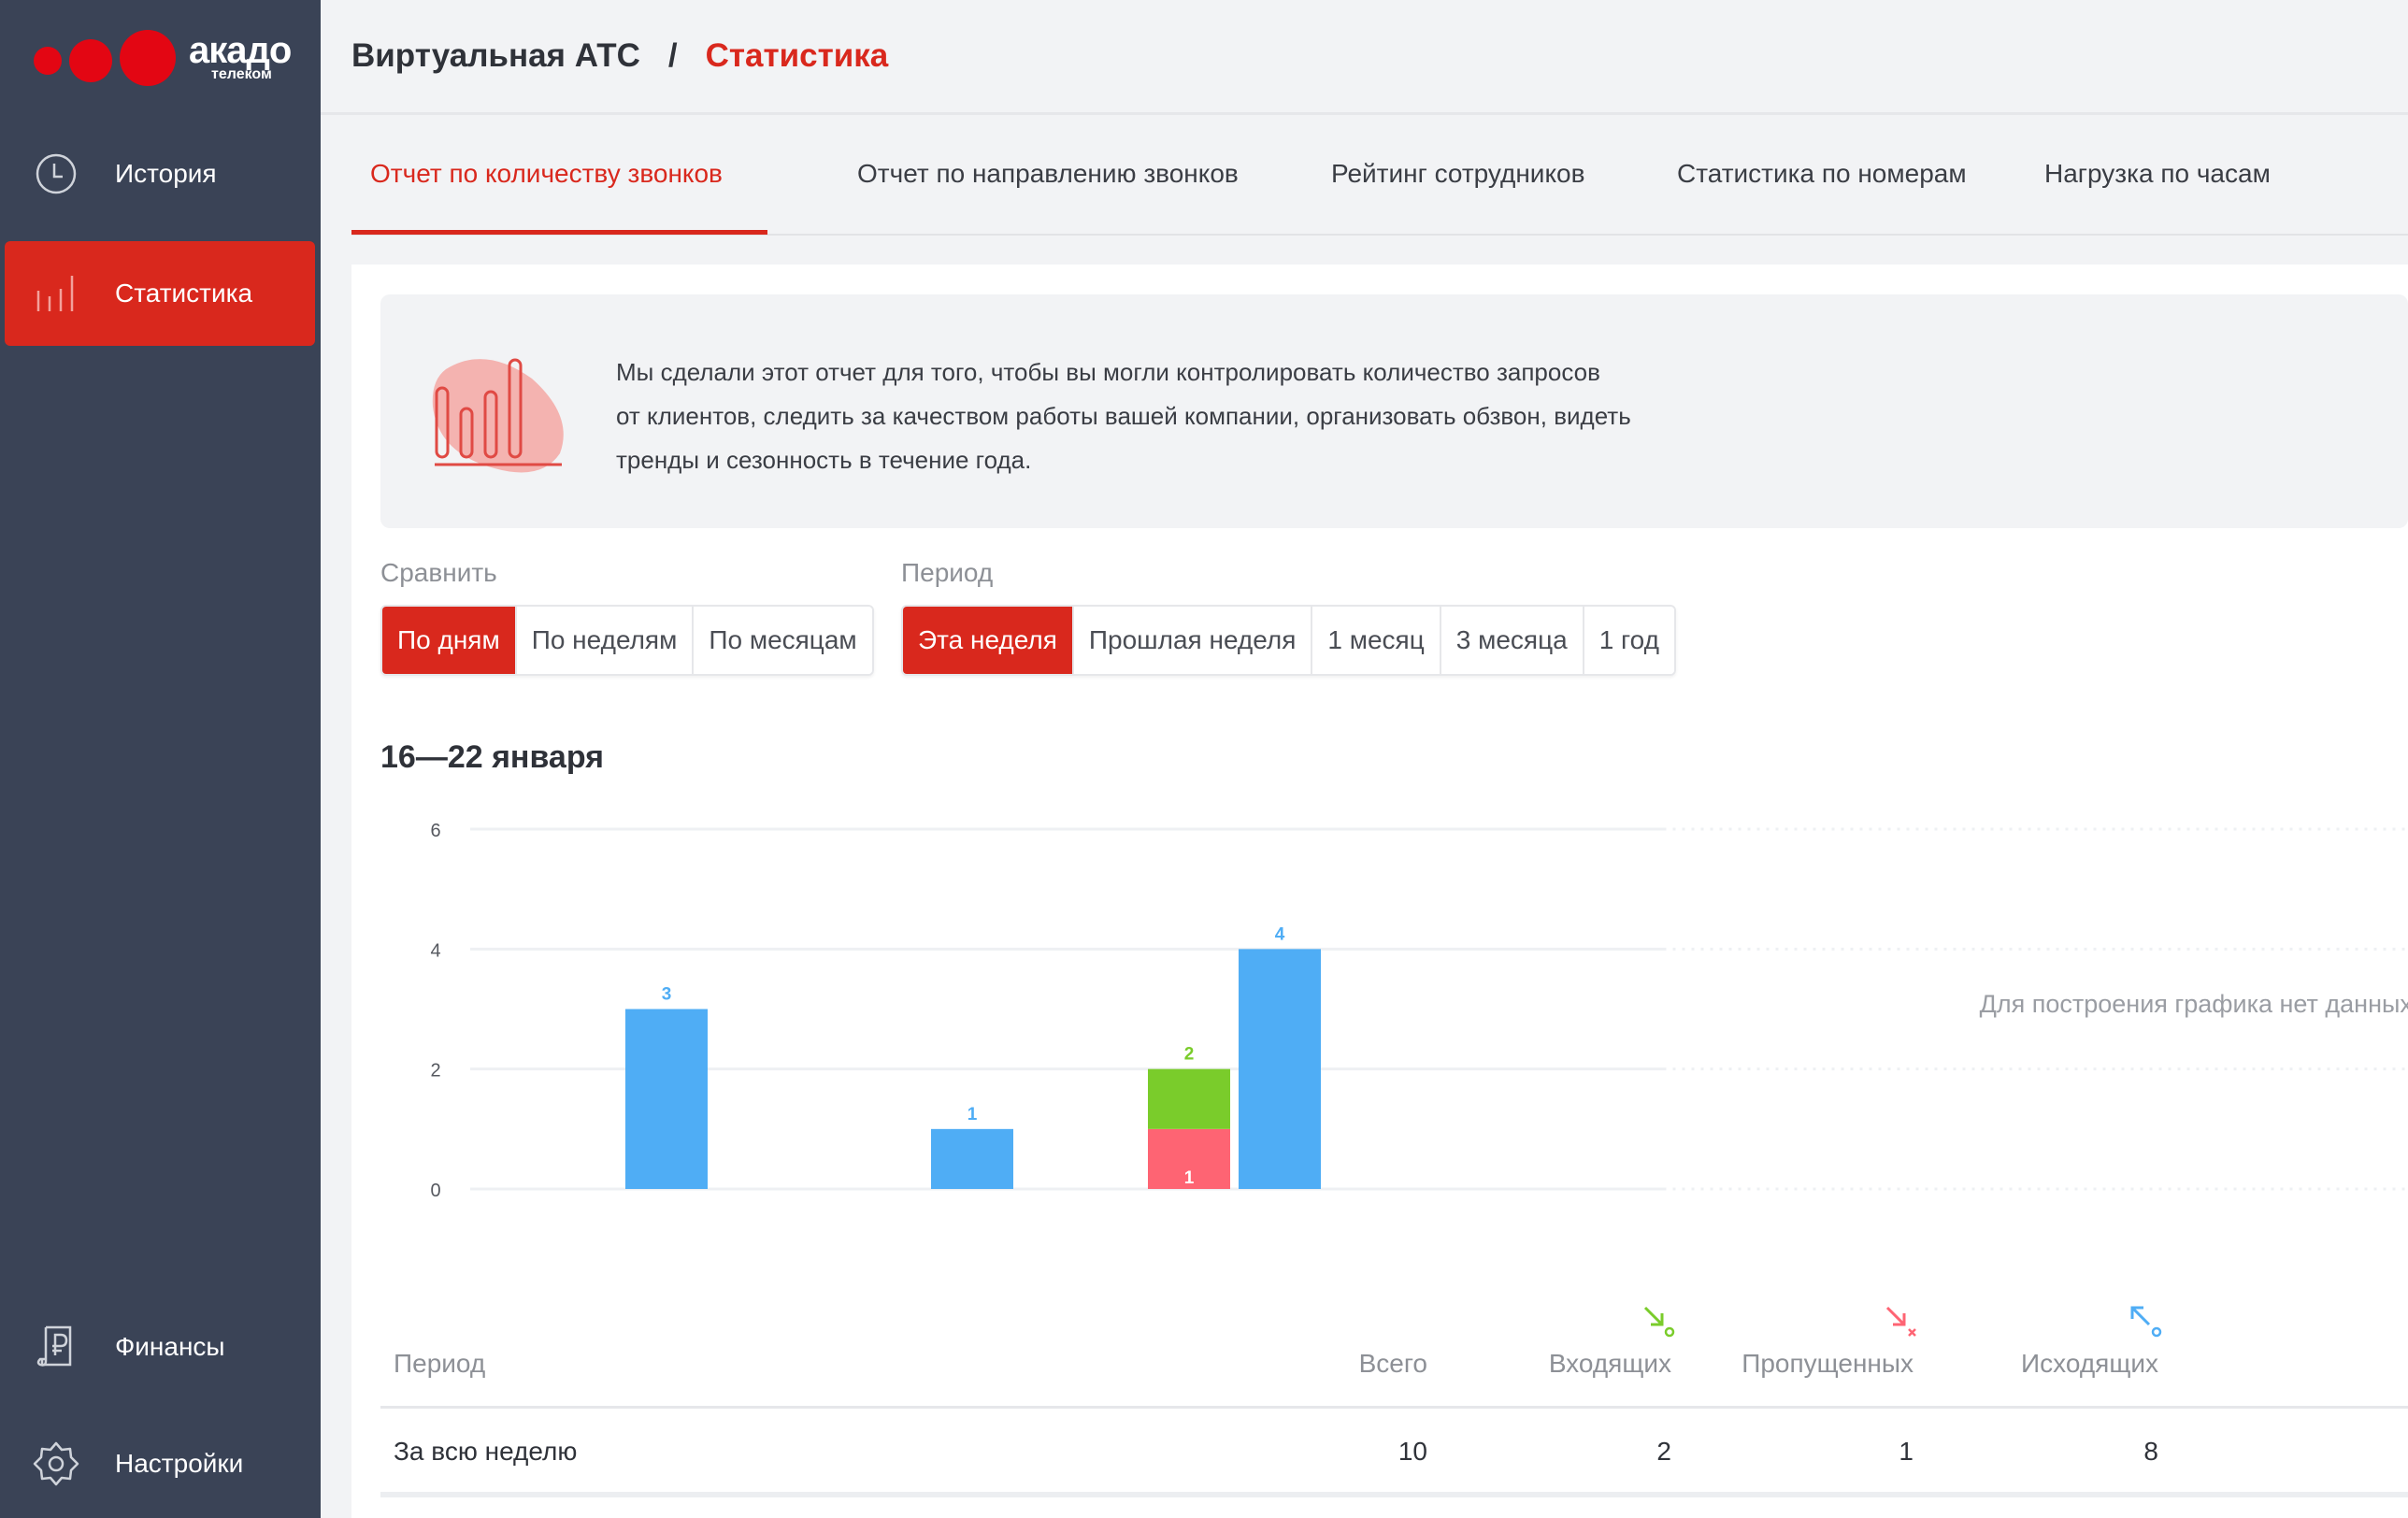  What do you see at coordinates (1900, 1321) in the screenshot?
I see `missed-call-icon` at bounding box center [1900, 1321].